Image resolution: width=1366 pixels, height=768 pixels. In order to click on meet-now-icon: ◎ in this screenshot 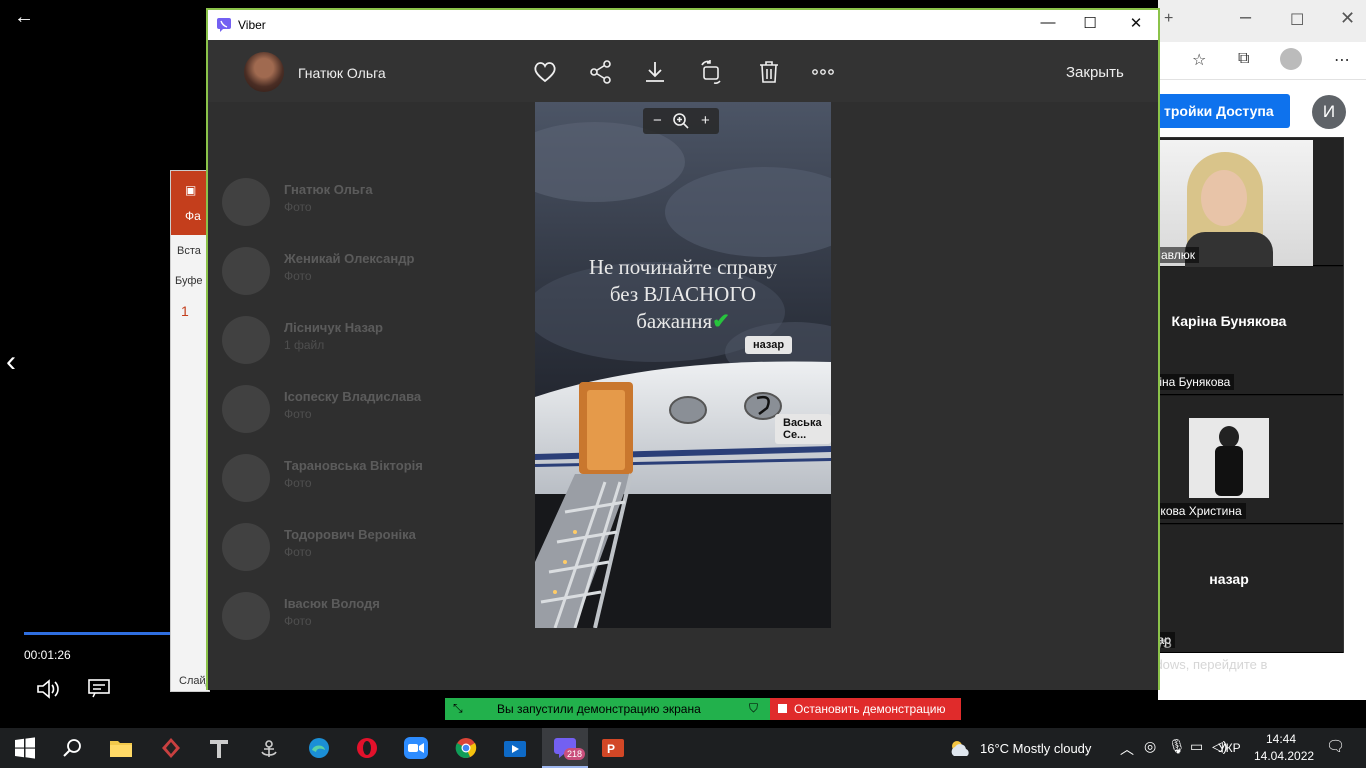, I will do `click(1150, 746)`.